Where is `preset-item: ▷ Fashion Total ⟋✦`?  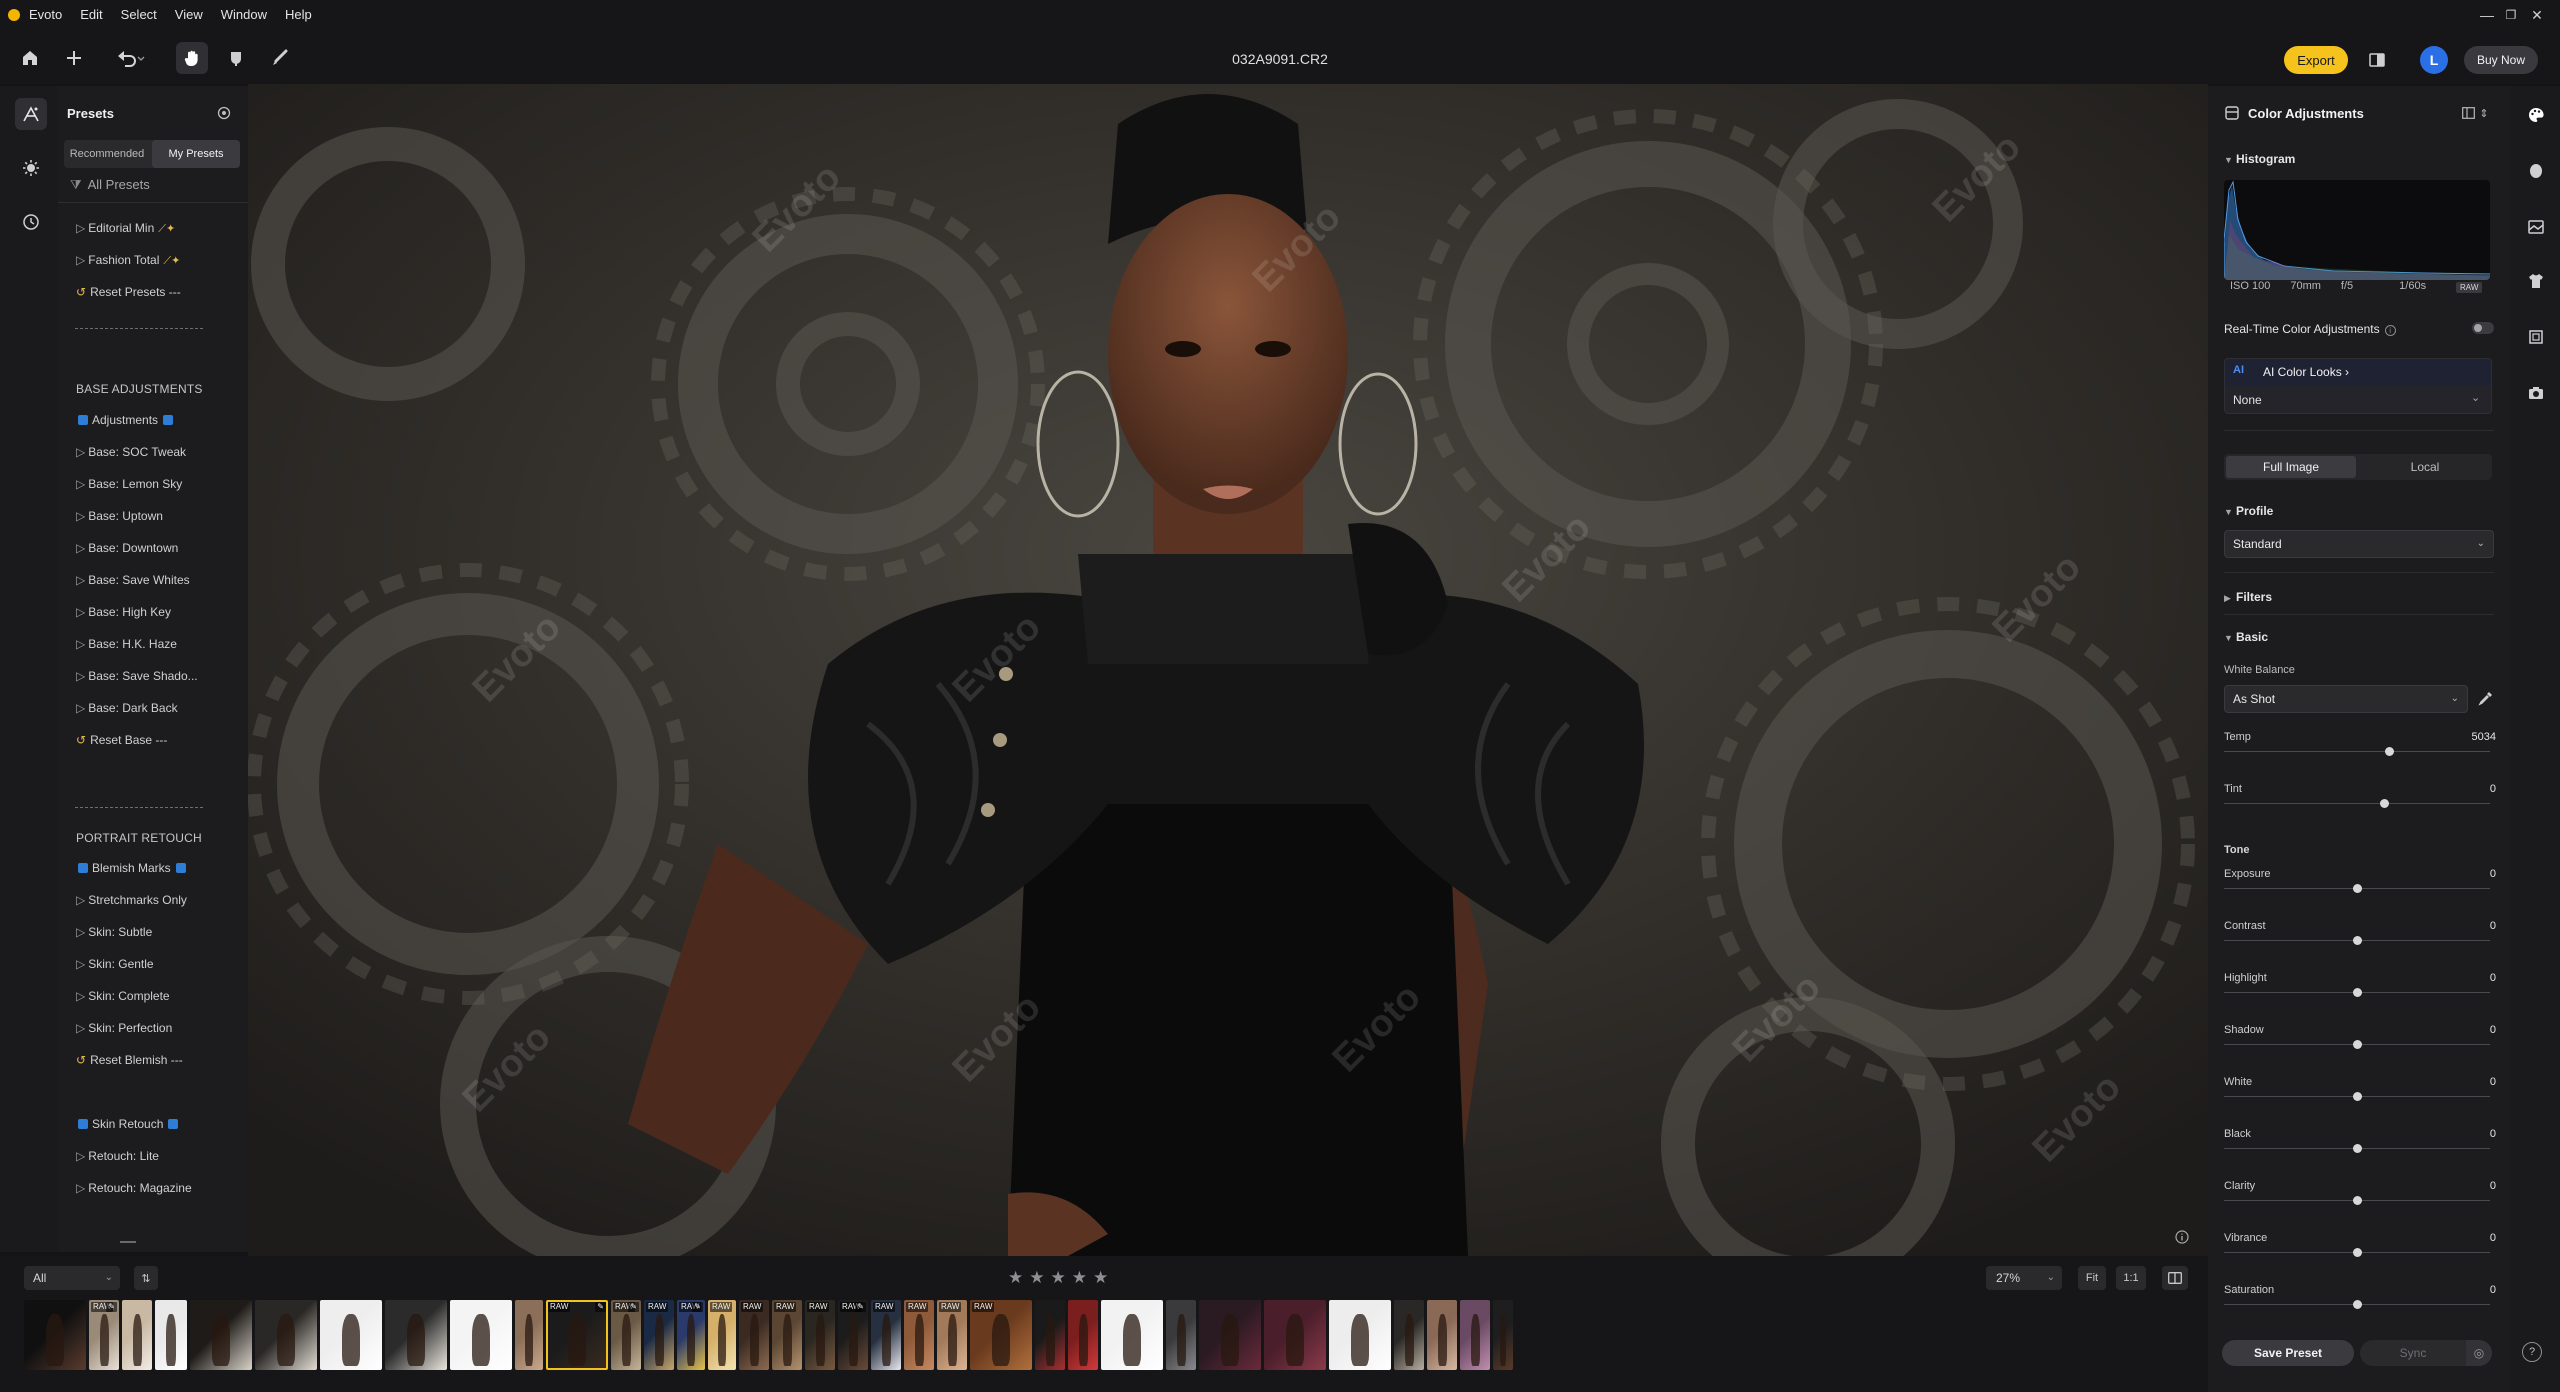 preset-item: ▷ Fashion Total ⟋✦ is located at coordinates (128, 260).